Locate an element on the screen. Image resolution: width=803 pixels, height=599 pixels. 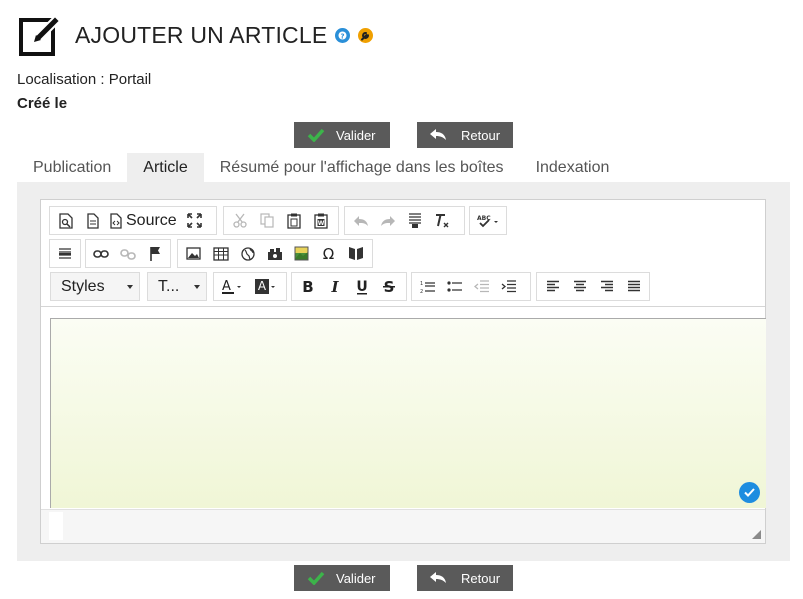
text-color-icon: A is located at coordinates (233, 286).